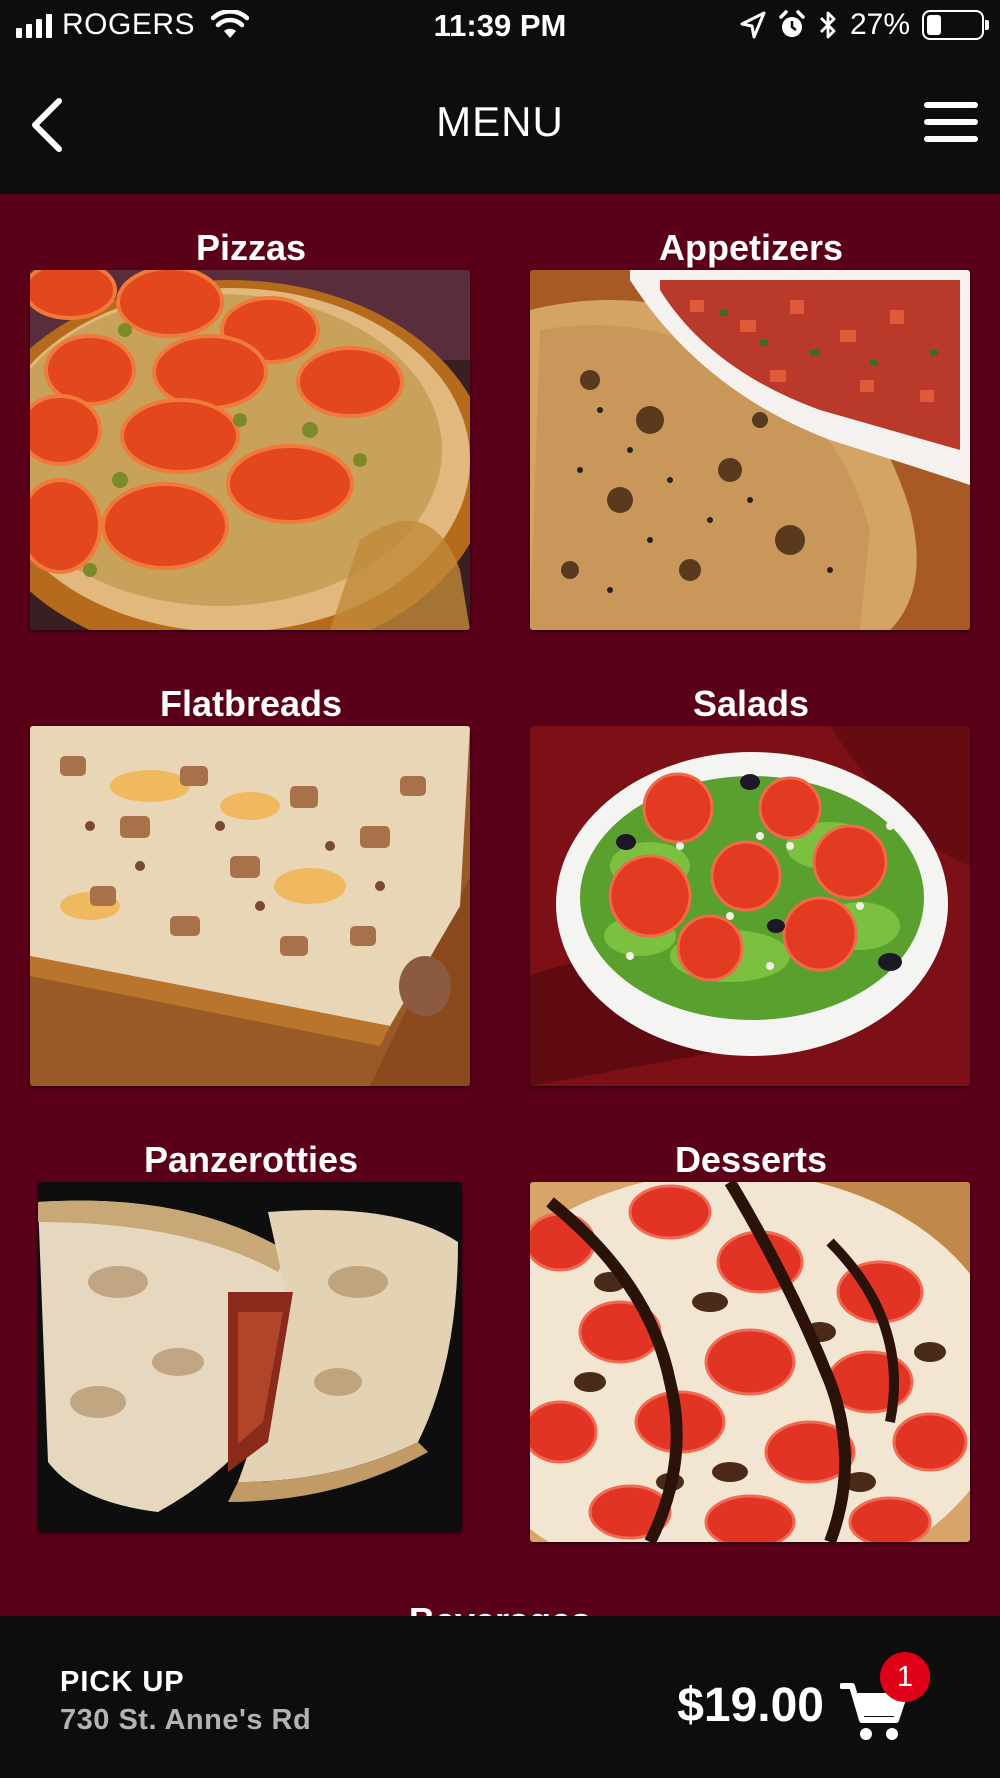 The height and width of the screenshot is (1778, 1000). I want to click on page-title: MENU, so click(500, 121).